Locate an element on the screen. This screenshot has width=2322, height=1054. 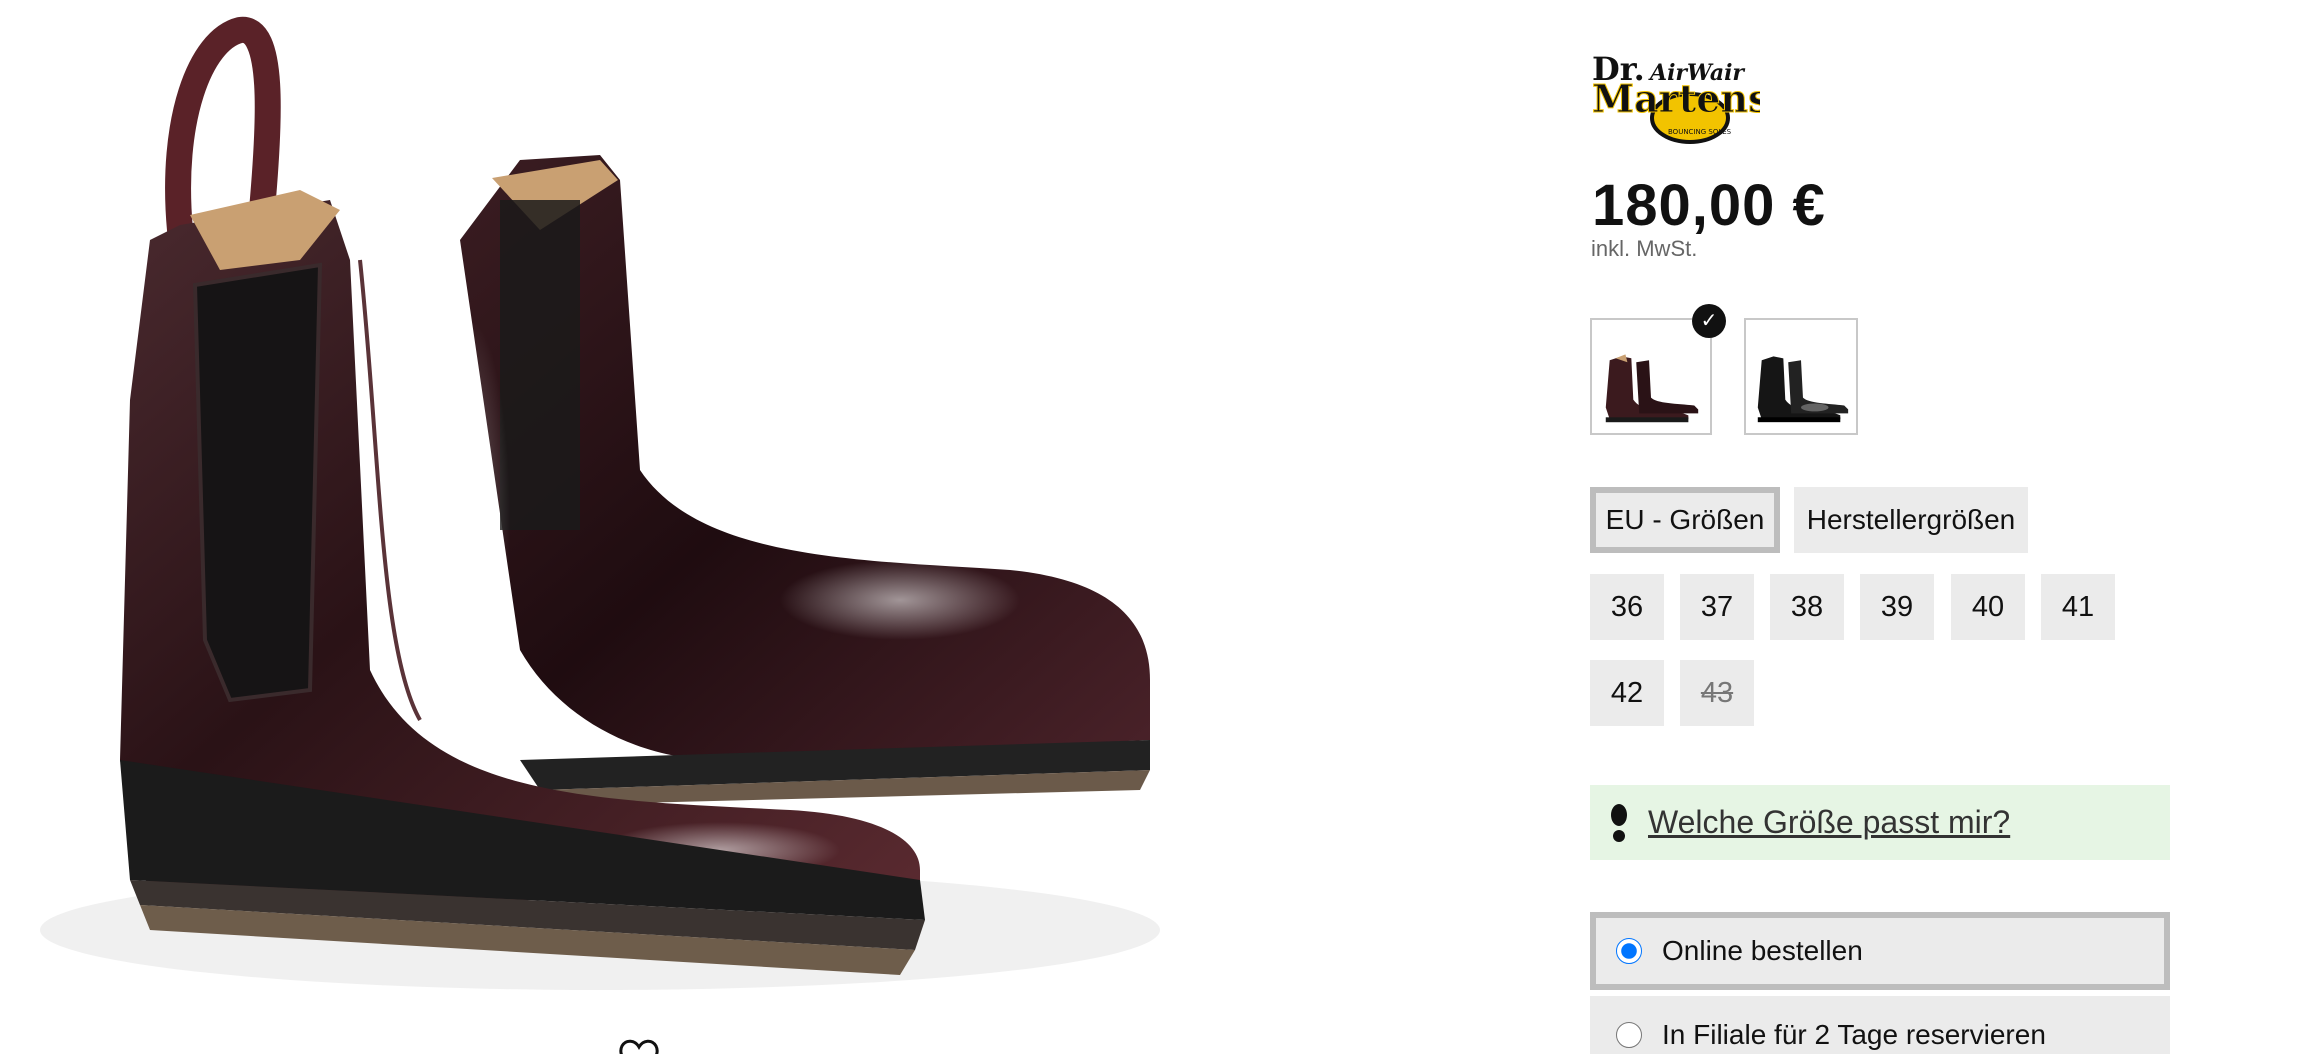
reserve-in-store-option: In Filiale für 2 Tage reservieren is located at coordinates (1880, 1025).